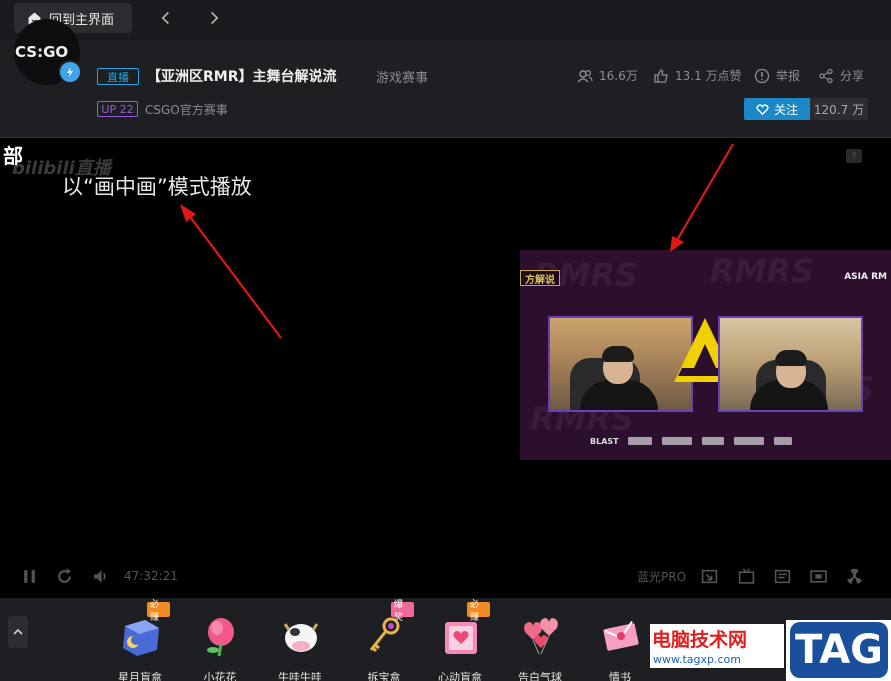 Image resolution: width=891 pixels, height=681 pixels. Describe the element at coordinates (661, 576) in the screenshot. I see `quality-selector: 蓝光PRO` at that location.